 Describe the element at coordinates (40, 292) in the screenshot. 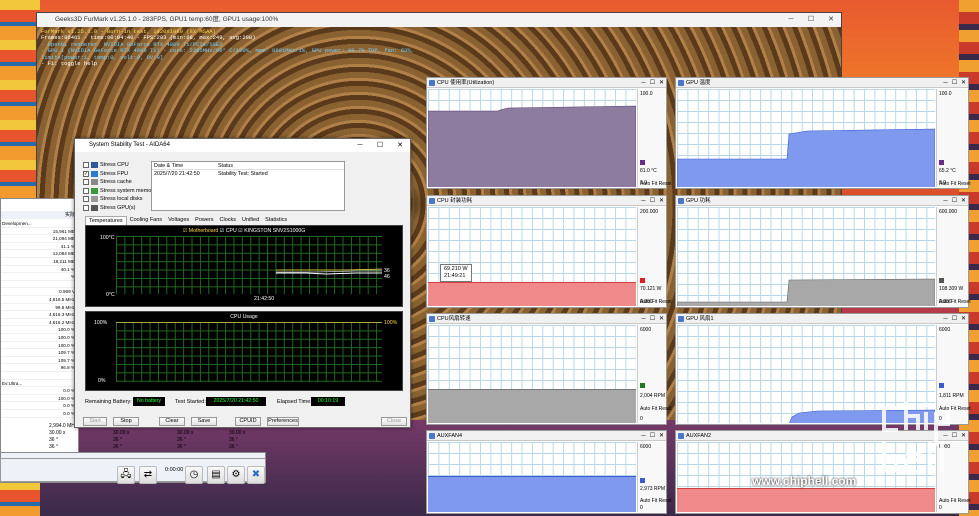

I see `table-row: 0.969 V` at that location.